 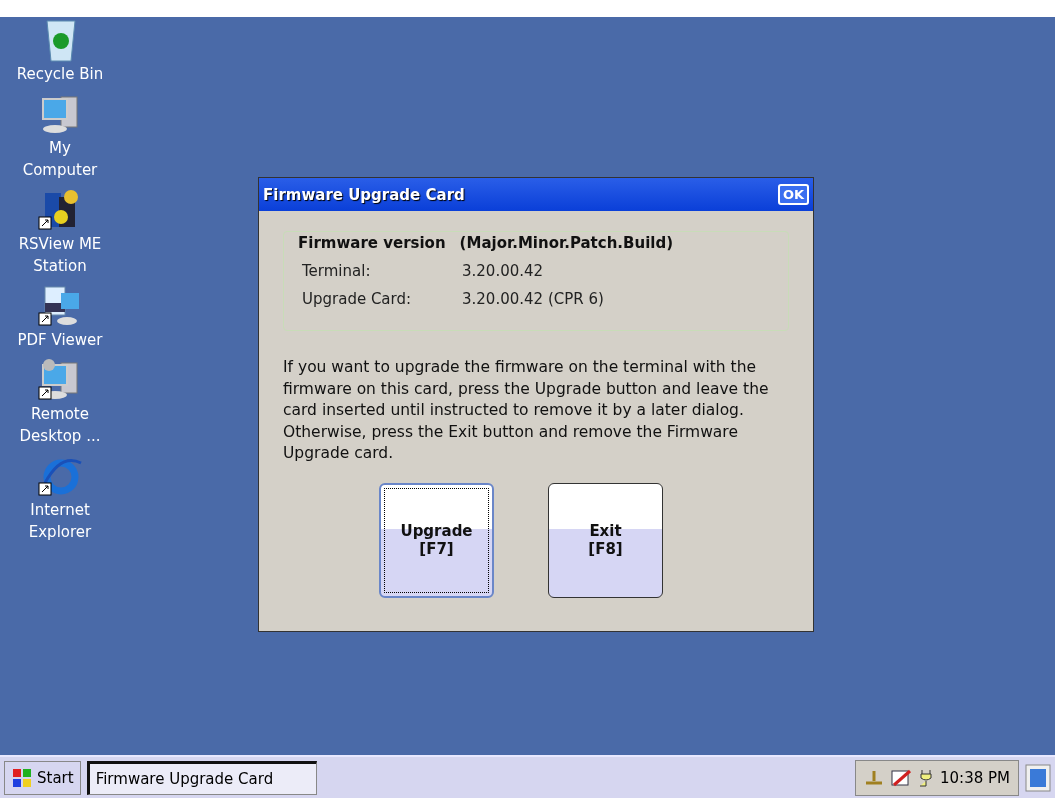 What do you see at coordinates (201, 777) in the screenshot?
I see `taskbar-task-button: Firmware Upgrade Card` at bounding box center [201, 777].